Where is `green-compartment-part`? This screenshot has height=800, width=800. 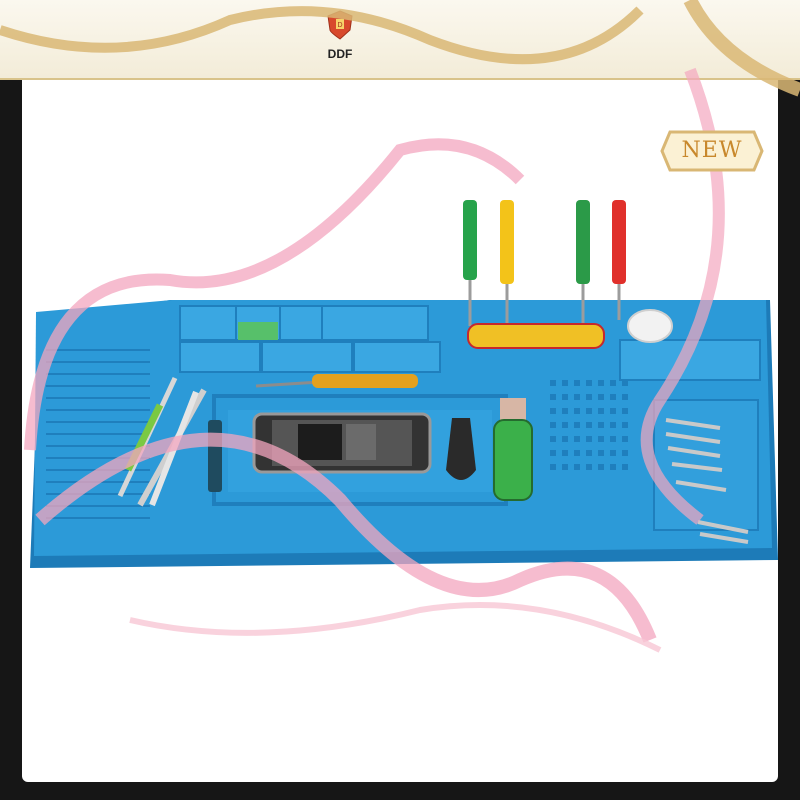 green-compartment-part is located at coordinates (258, 331).